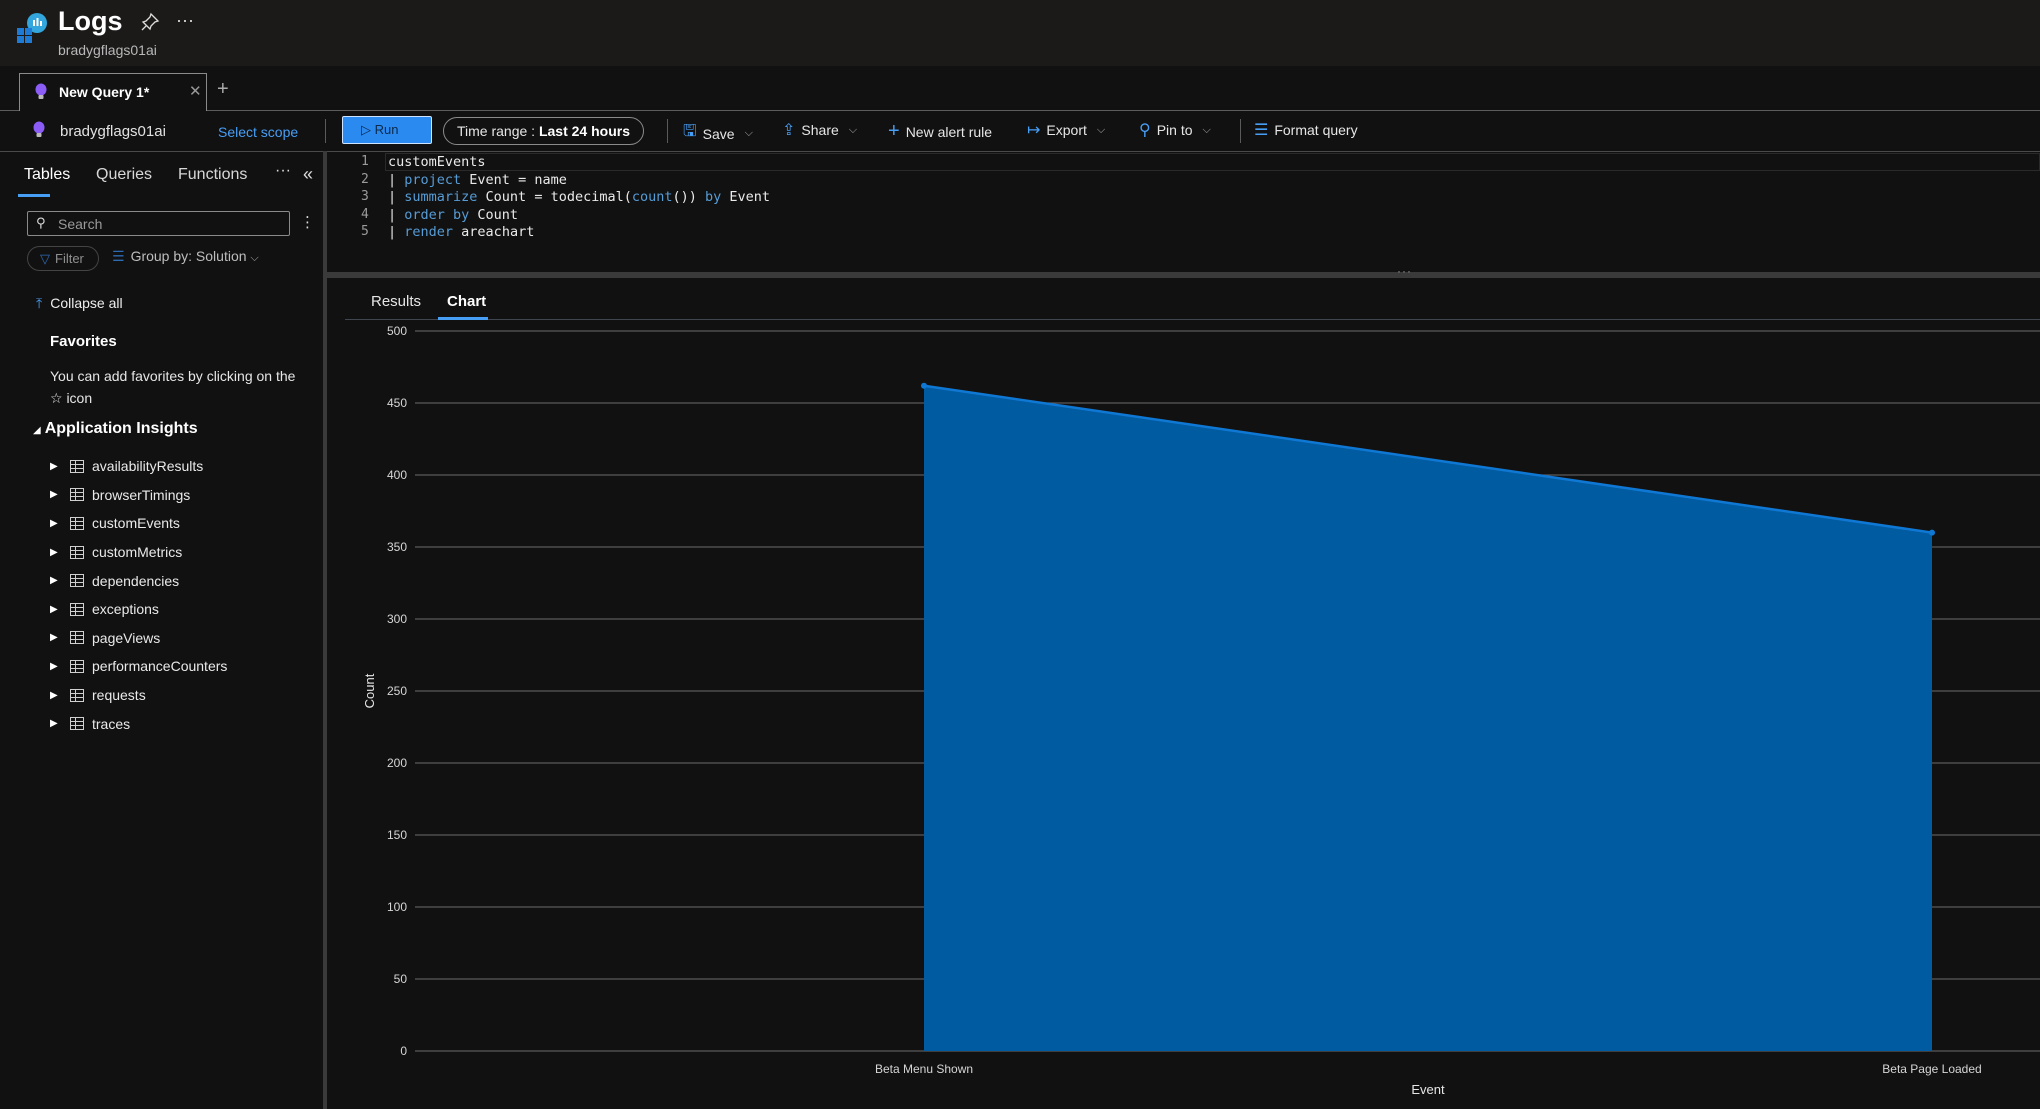 Image resolution: width=2040 pixels, height=1109 pixels. I want to click on x-tick-label: Beta Page Loaded, so click(1931, 1069).